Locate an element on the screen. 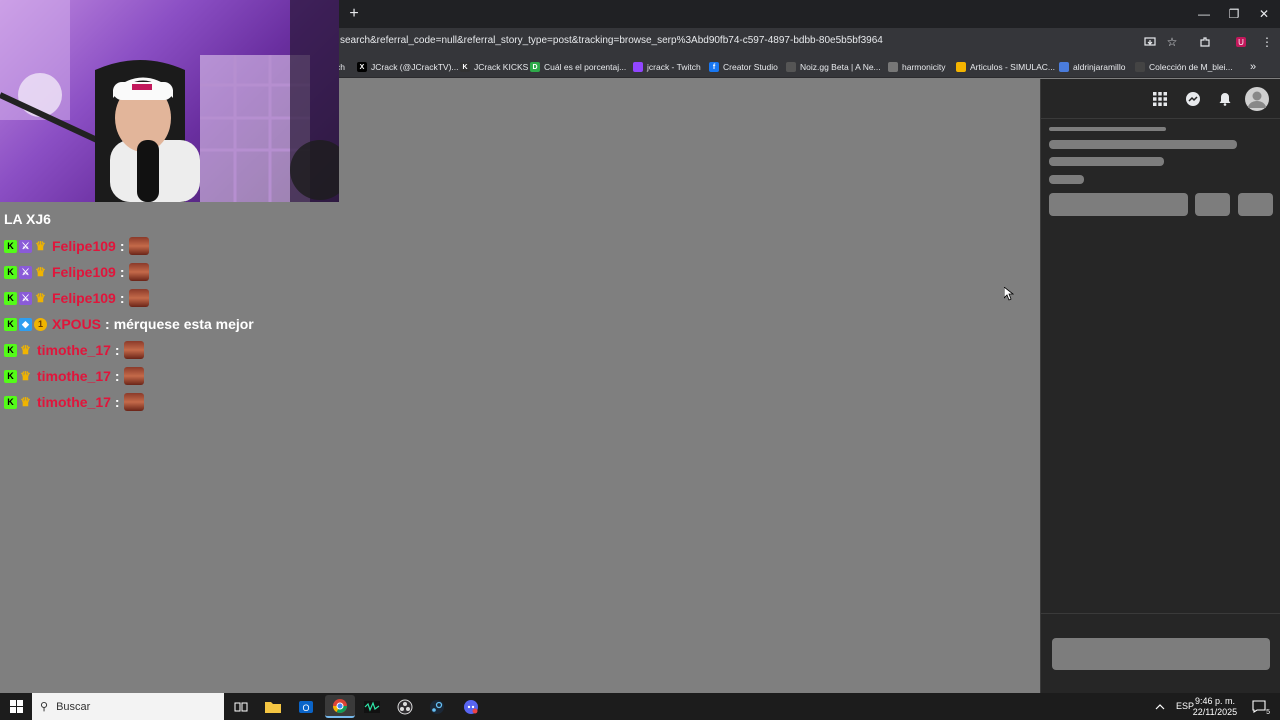  notifications-bell-icon is located at coordinates (1225, 99).